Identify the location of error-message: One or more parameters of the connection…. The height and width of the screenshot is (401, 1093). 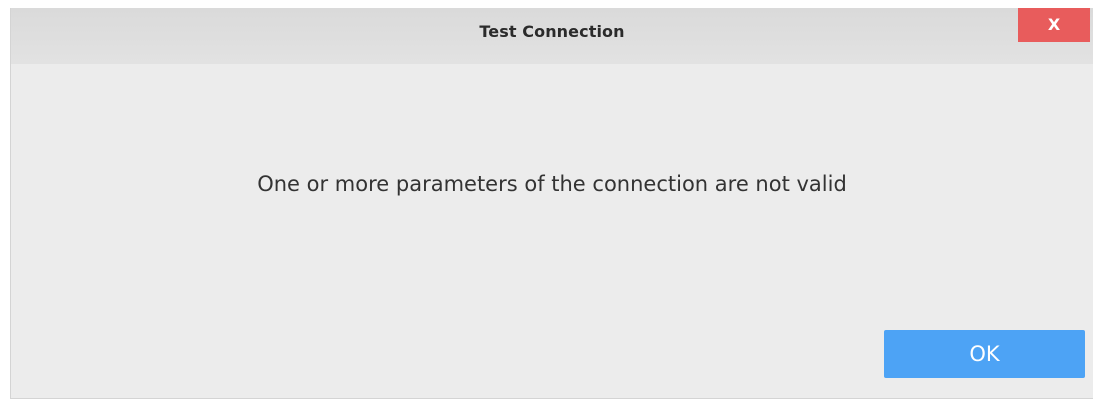
(552, 184).